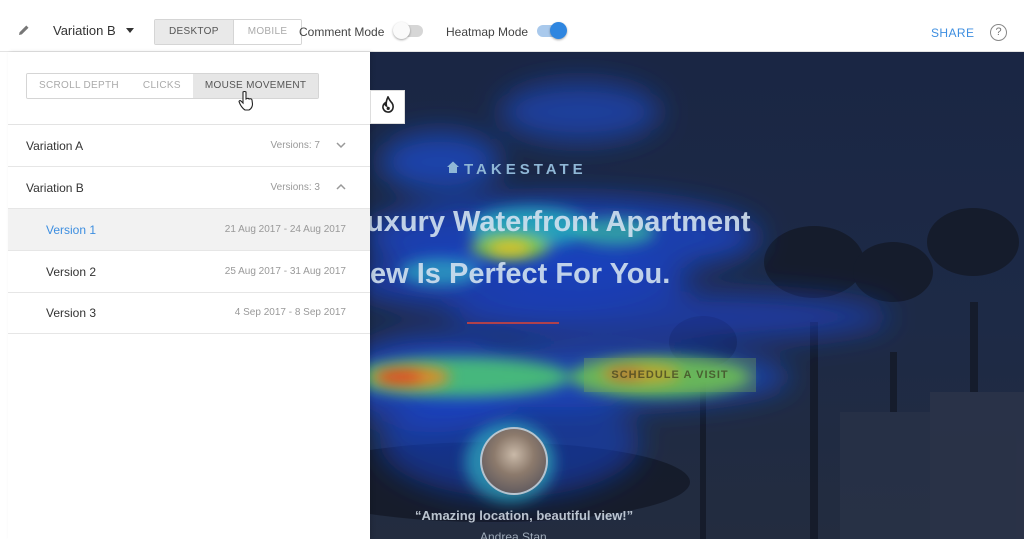 Image resolution: width=1024 pixels, height=539 pixels. What do you see at coordinates (267, 32) in the screenshot?
I see `mobile-button: MOBILE` at bounding box center [267, 32].